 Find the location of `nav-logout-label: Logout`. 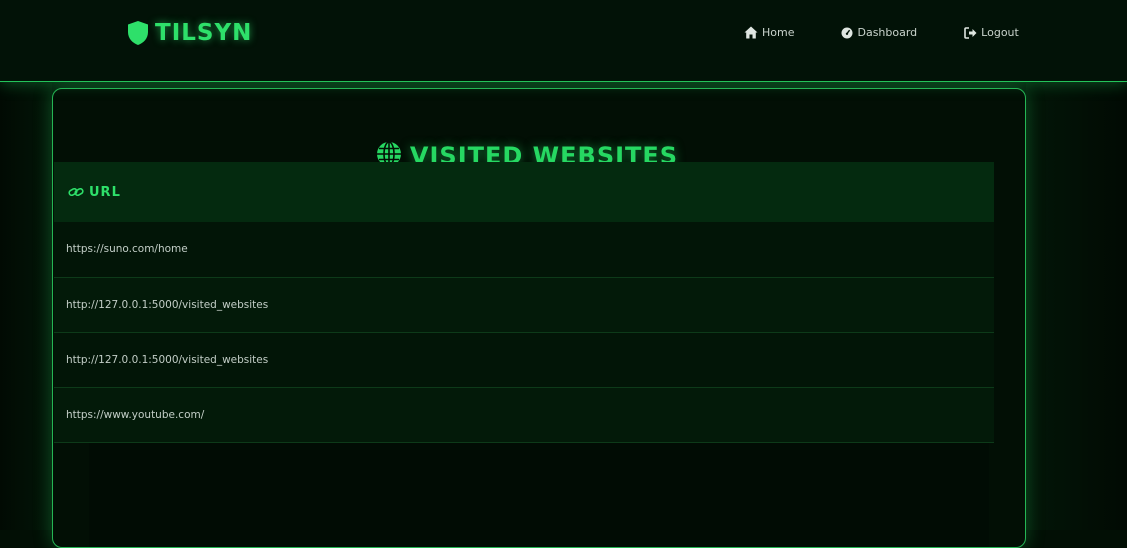

nav-logout-label: Logout is located at coordinates (1000, 32).